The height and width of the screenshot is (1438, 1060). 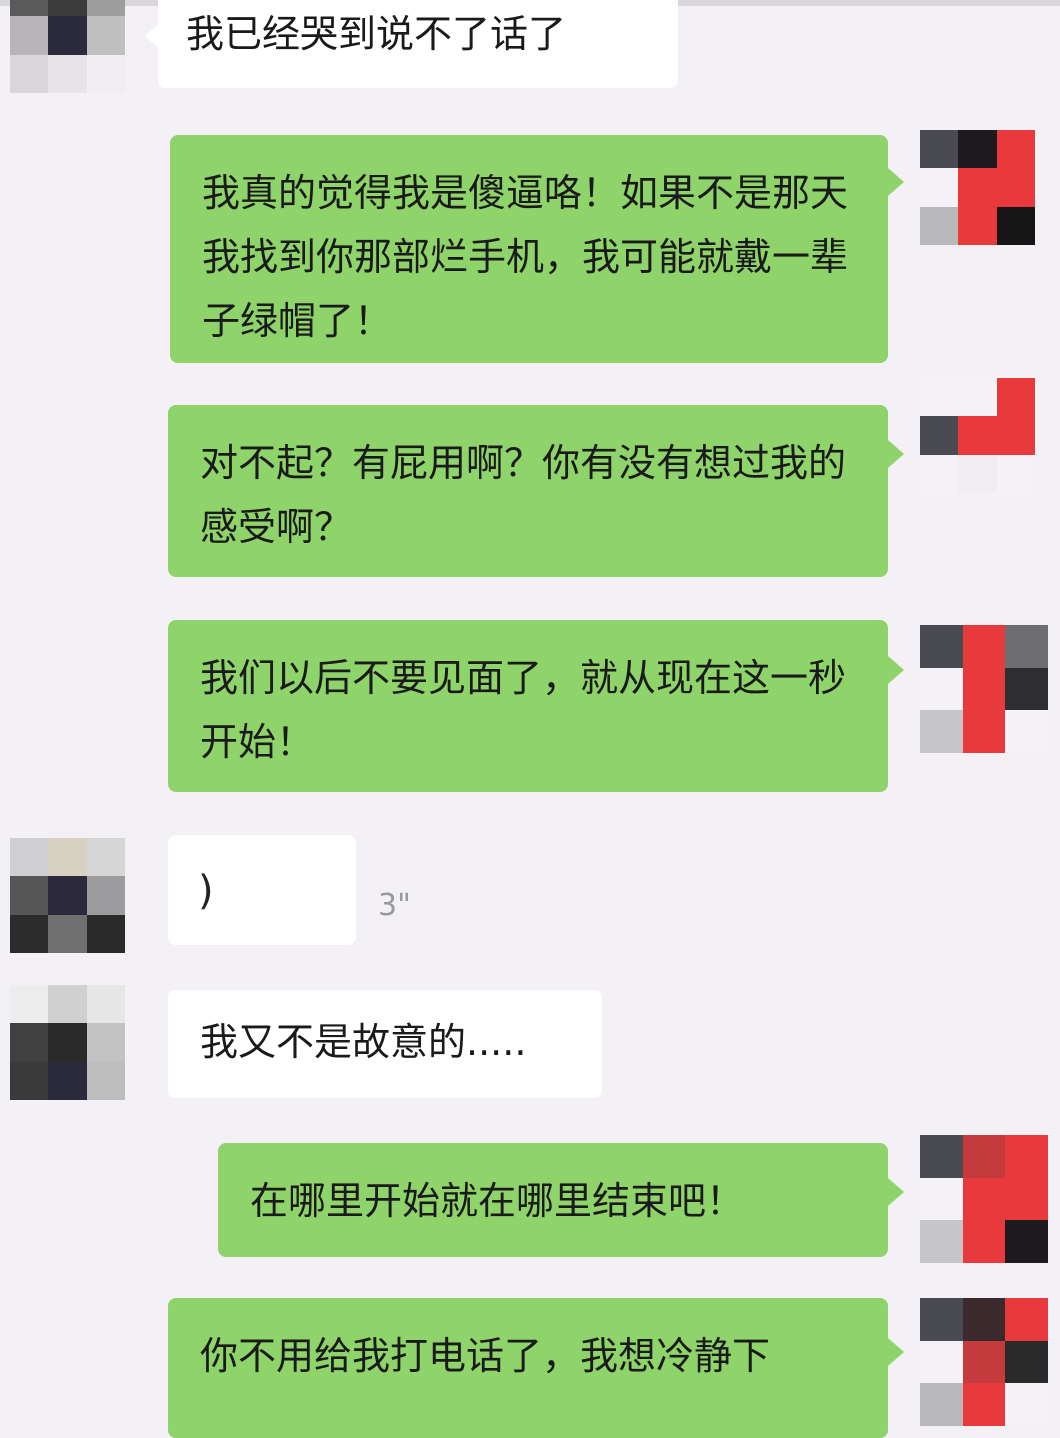 What do you see at coordinates (528, 491) in the screenshot?
I see `message-text: 对不起？有屁用啊？你有没有想过我的感受啊？` at bounding box center [528, 491].